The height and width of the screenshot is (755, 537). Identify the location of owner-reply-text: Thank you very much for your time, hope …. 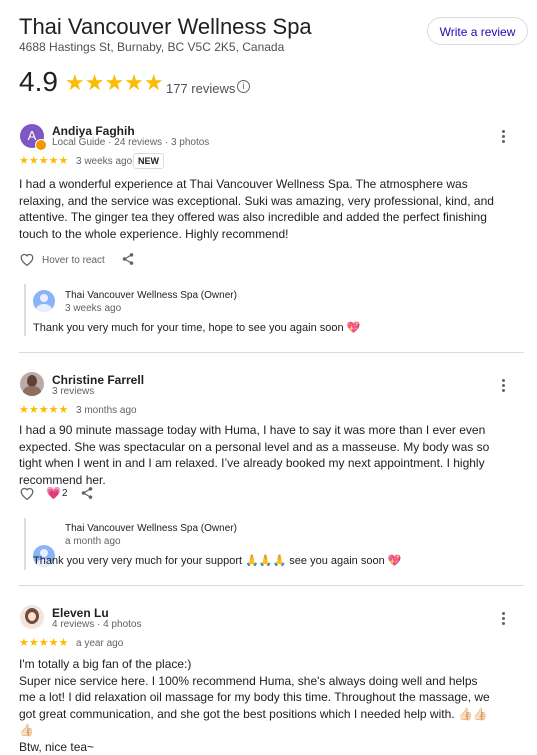
(196, 327).